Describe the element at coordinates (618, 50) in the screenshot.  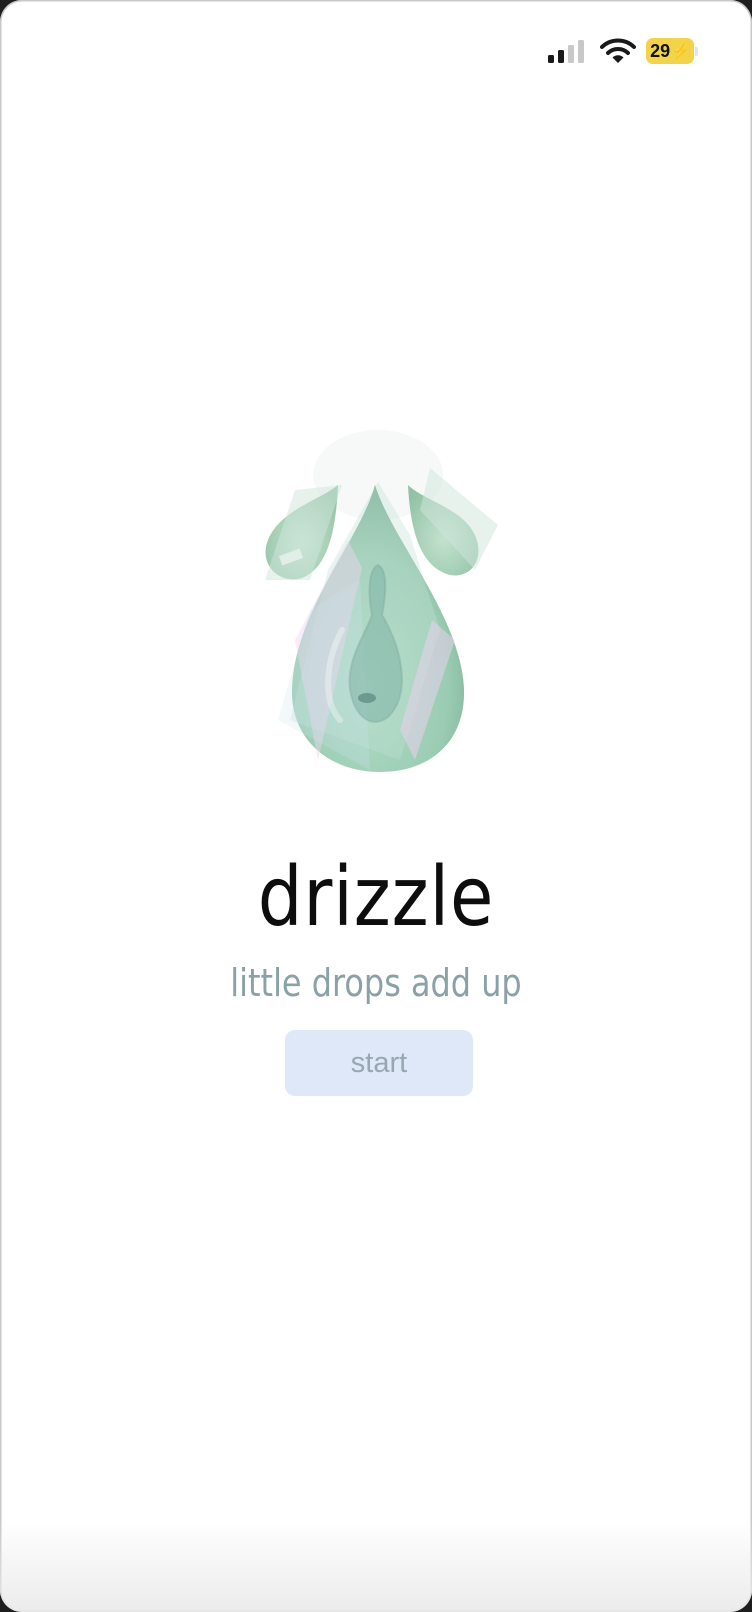
I see `wifi-icon` at that location.